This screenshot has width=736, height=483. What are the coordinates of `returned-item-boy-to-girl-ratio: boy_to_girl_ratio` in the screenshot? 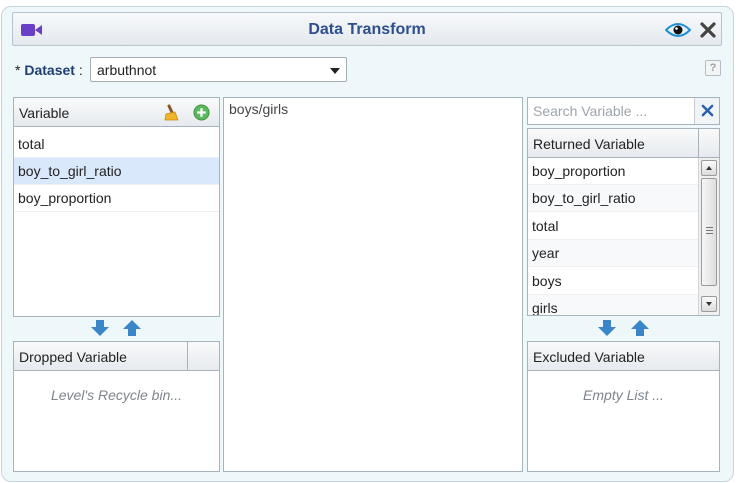 It's located at (613, 198).